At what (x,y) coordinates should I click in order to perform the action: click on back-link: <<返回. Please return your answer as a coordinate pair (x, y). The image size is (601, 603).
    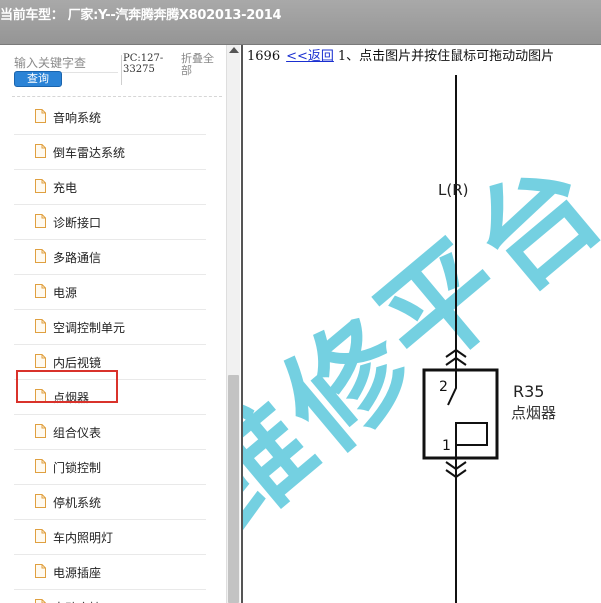
    Looking at the image, I should click on (310, 56).